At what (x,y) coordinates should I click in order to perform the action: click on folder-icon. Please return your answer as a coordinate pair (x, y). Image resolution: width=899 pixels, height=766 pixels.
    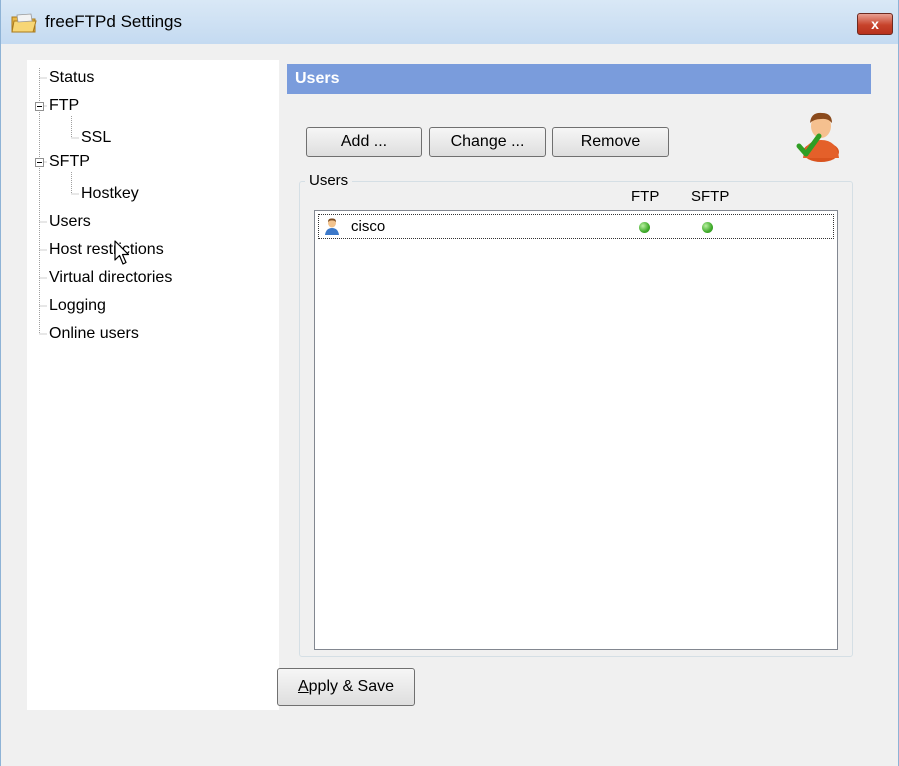
    Looking at the image, I should click on (24, 23).